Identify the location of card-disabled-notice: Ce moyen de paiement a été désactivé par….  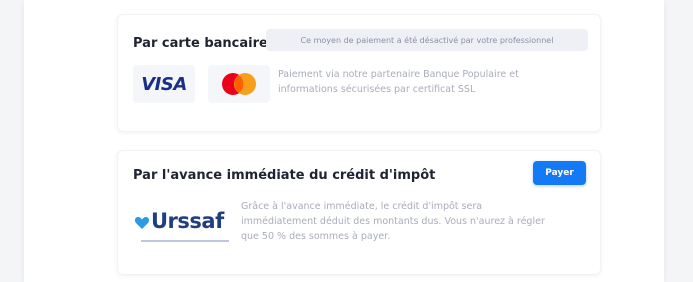
(427, 40).